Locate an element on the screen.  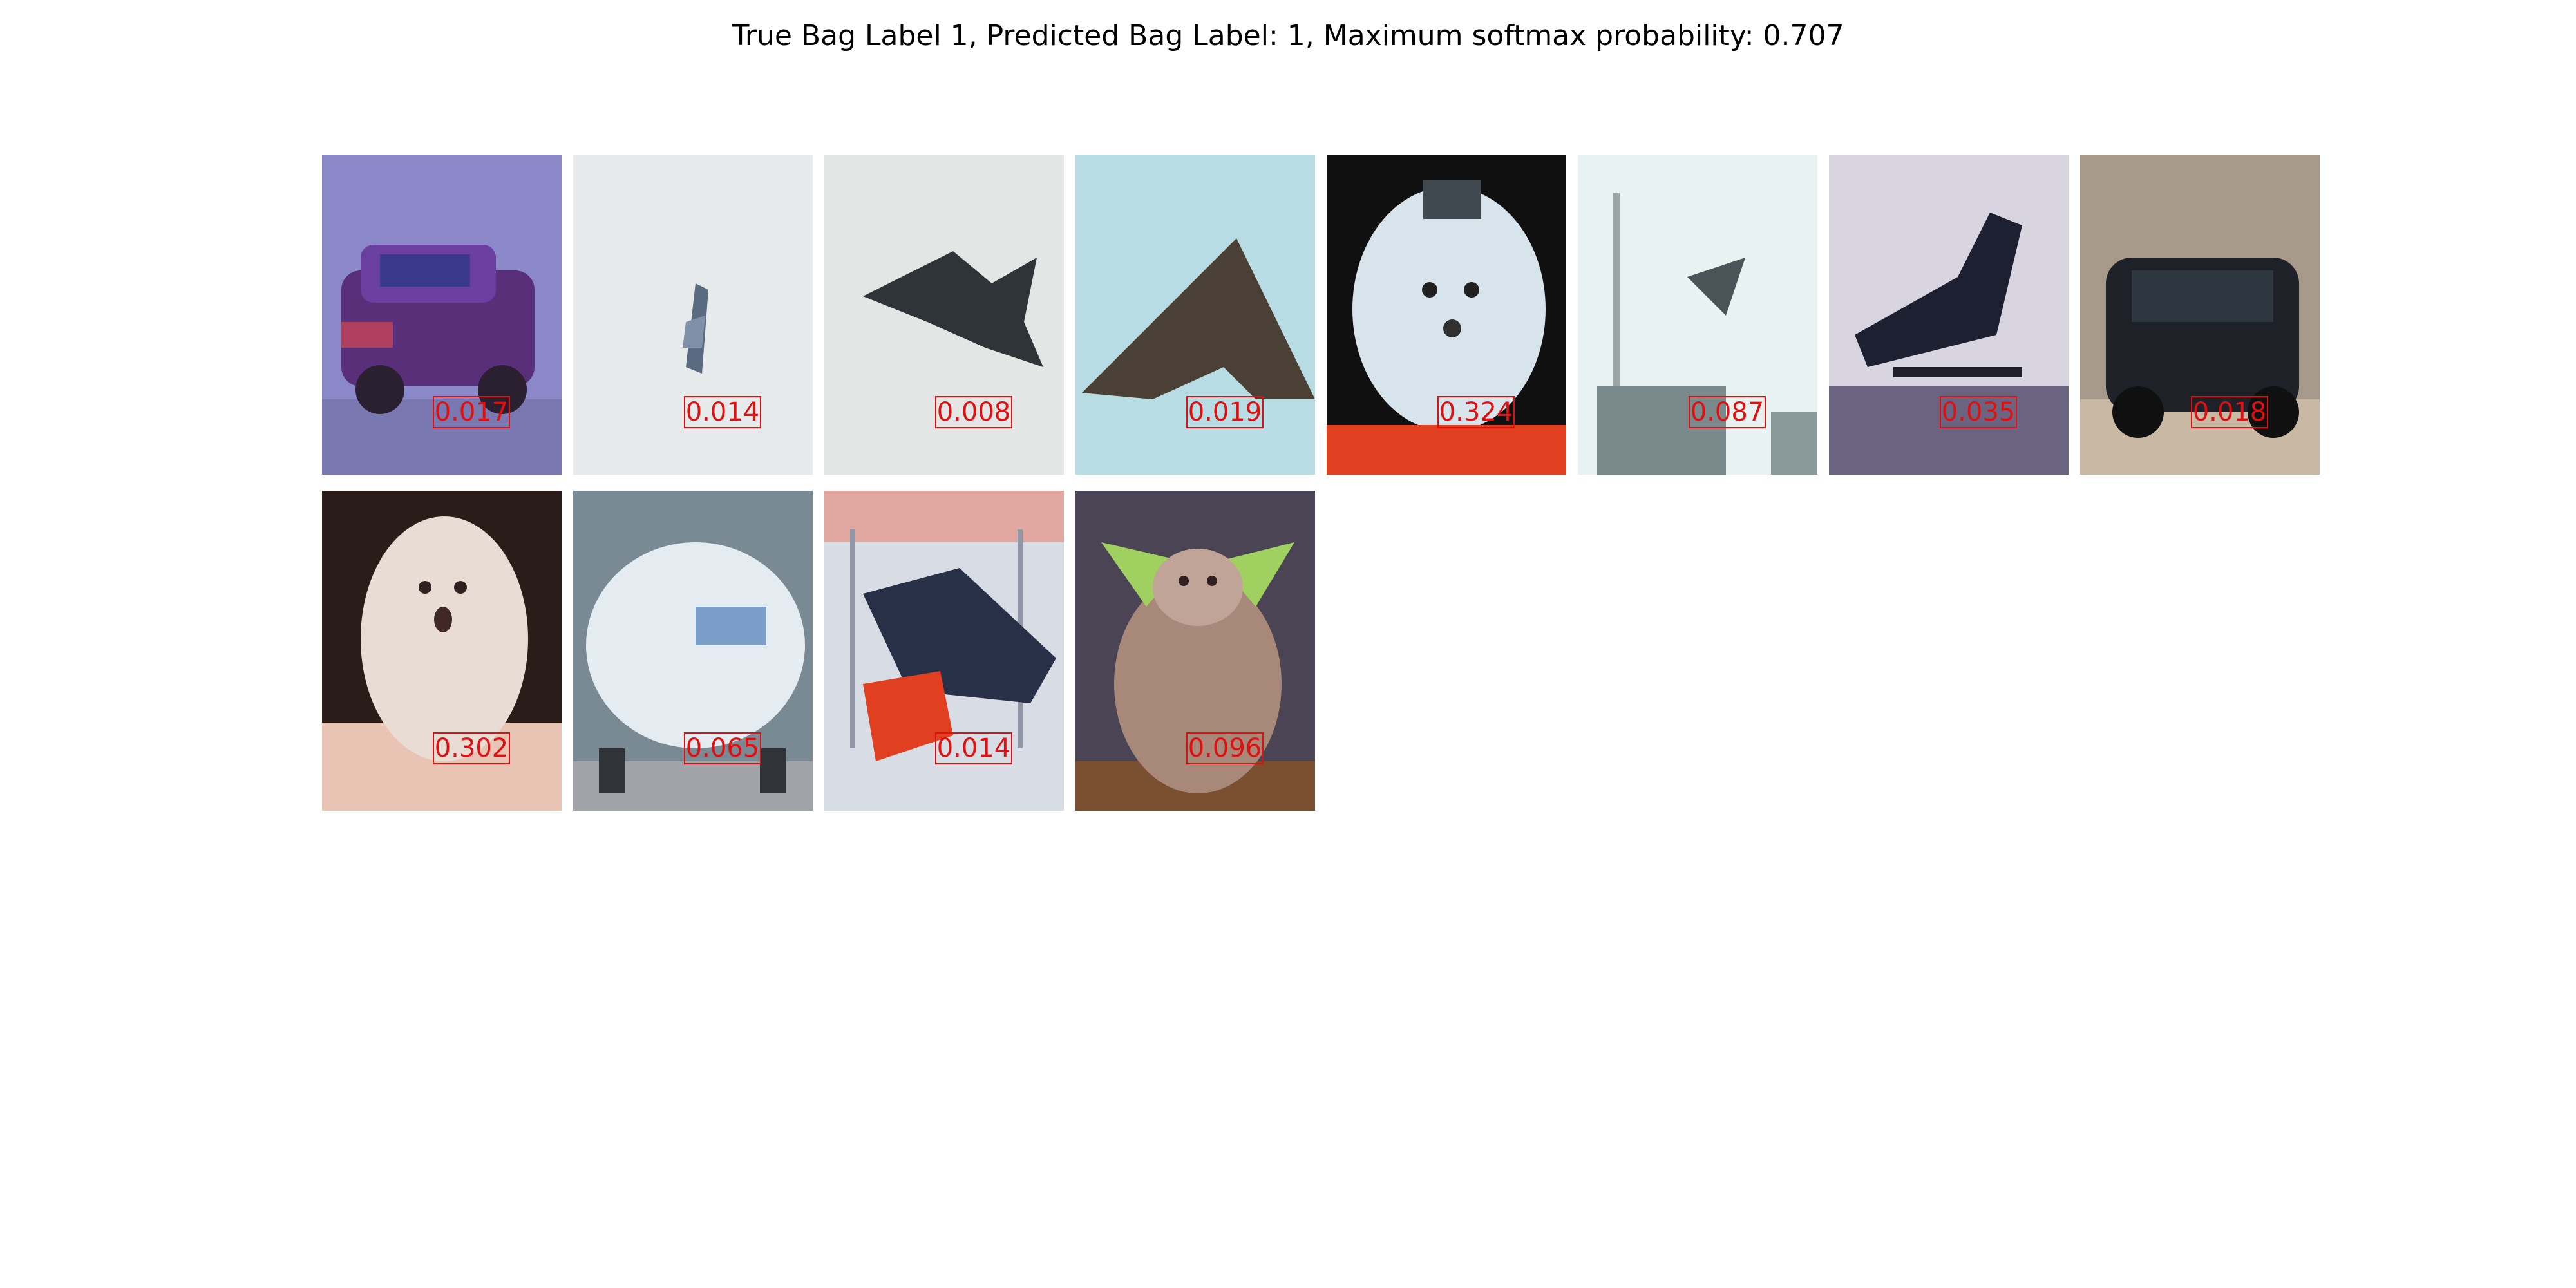
attention-score-label: 0.018 is located at coordinates (2229, 412).